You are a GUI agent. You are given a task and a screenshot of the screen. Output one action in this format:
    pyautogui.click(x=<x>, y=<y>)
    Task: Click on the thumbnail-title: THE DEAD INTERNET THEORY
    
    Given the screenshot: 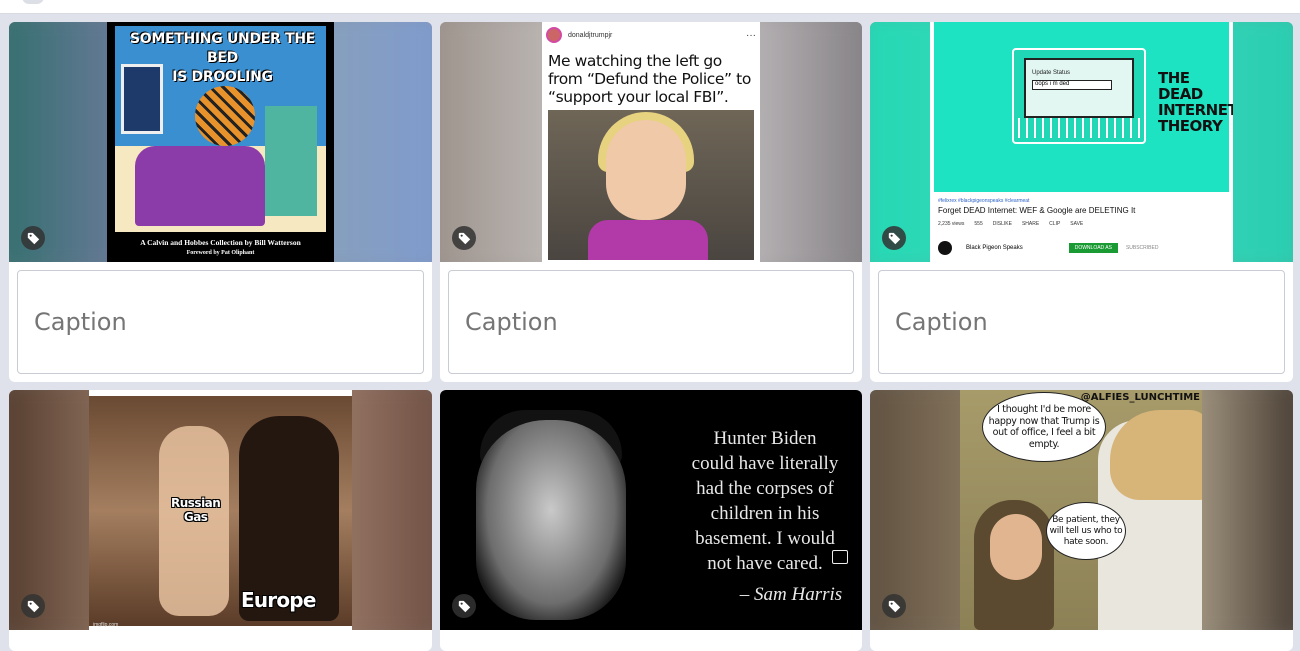 What is the action you would take?
    pyautogui.click(x=1195, y=102)
    